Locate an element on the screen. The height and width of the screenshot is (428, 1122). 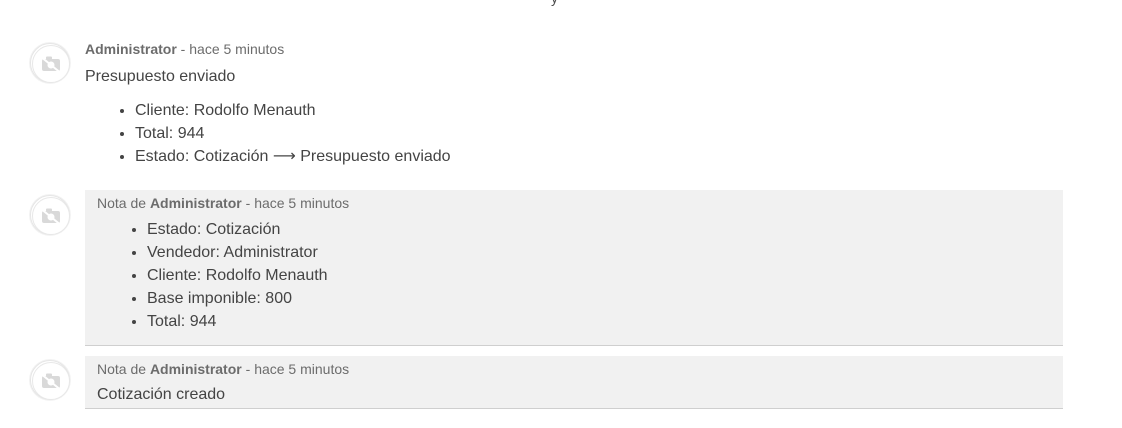
list-item: Estado: Cotización is located at coordinates (237, 229).